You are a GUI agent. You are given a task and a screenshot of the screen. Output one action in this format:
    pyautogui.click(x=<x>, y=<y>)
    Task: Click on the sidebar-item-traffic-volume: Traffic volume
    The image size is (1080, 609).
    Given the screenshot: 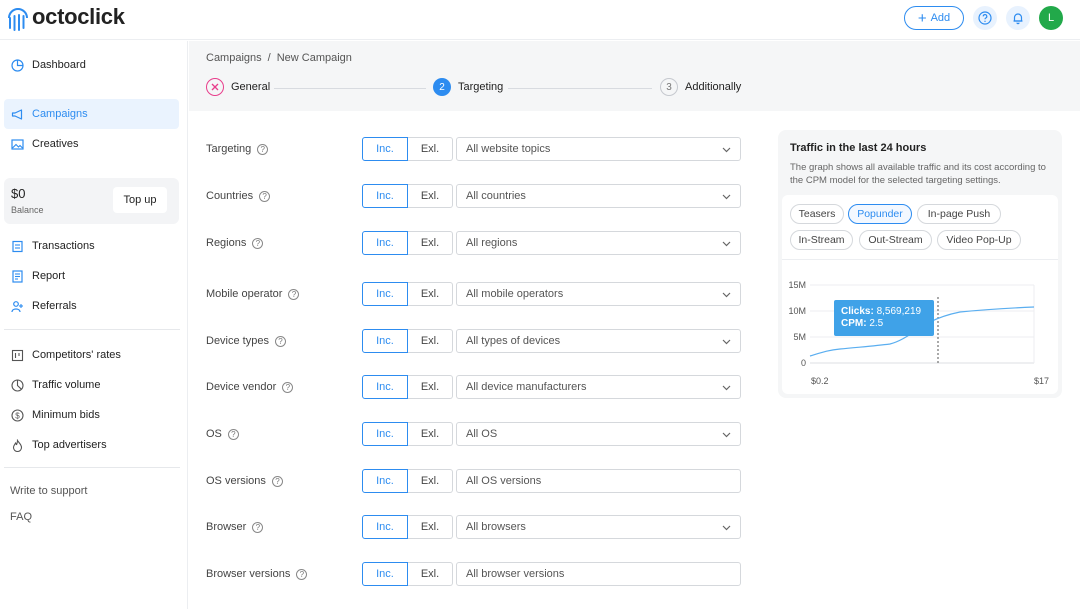 What is the action you would take?
    pyautogui.click(x=91, y=385)
    